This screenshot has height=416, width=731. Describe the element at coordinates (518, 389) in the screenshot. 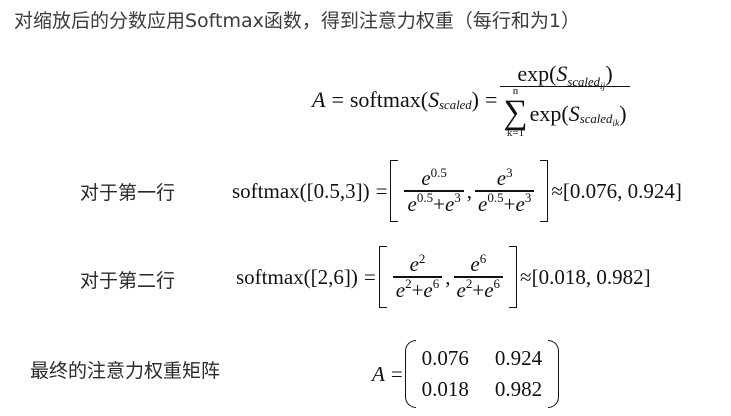

I see `matrix-cell: 0.982` at that location.